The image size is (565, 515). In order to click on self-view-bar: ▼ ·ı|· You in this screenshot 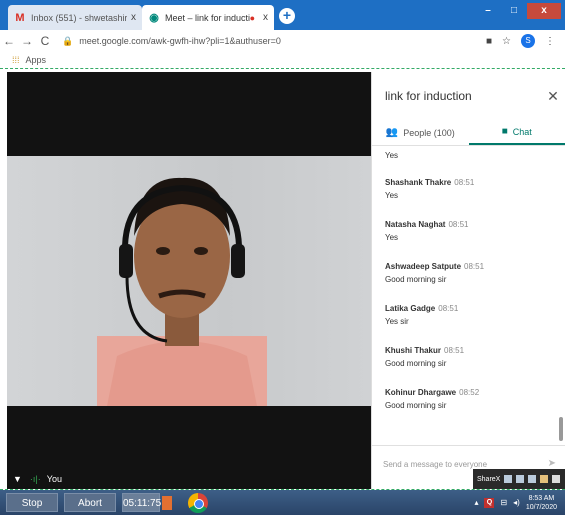, I will do `click(189, 479)`.